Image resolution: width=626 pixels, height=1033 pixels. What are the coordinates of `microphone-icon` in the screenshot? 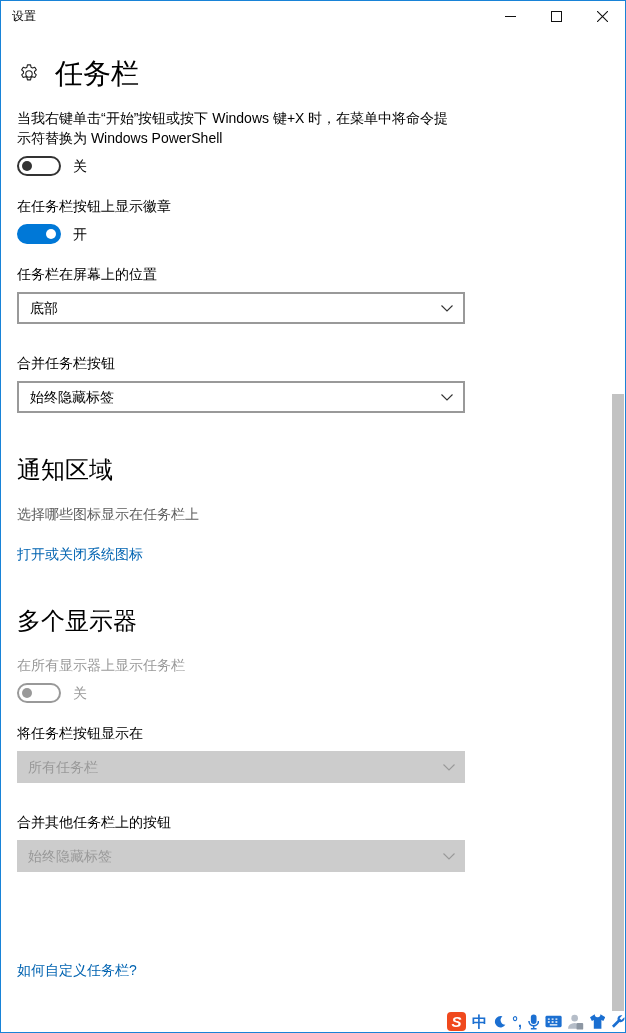 It's located at (533, 1021).